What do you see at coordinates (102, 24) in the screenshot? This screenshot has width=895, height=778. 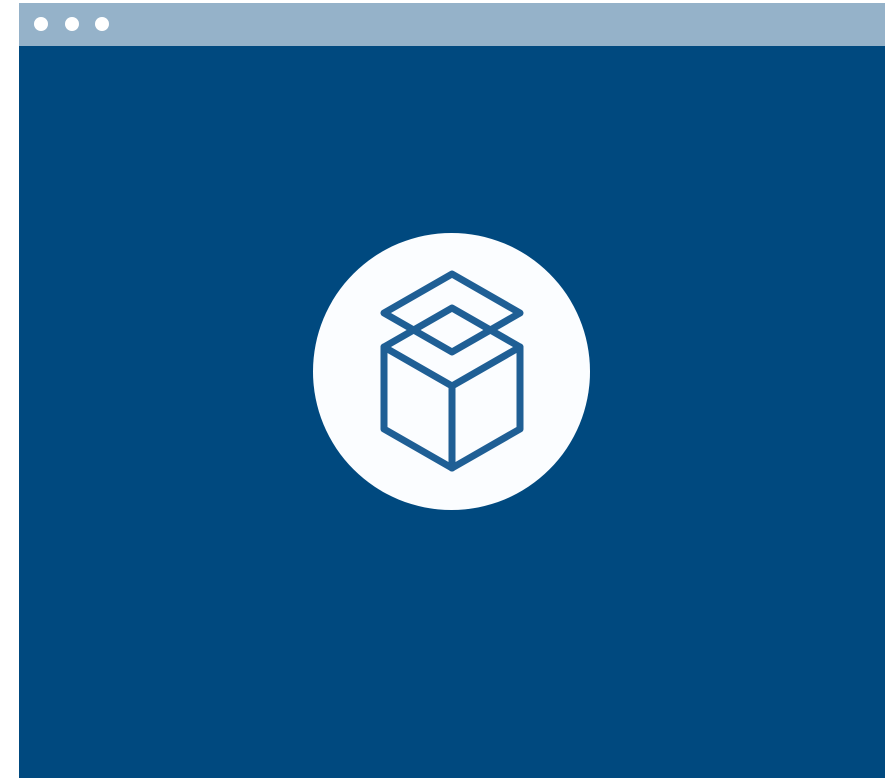 I see `window-control-maximize` at bounding box center [102, 24].